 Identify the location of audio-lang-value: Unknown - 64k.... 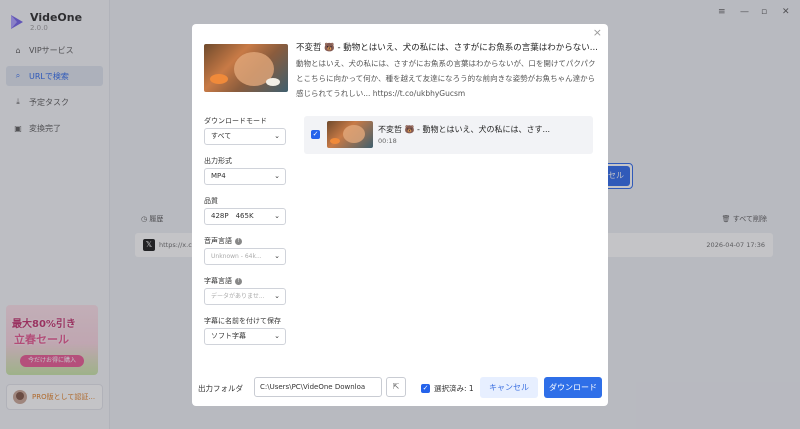
(236, 256).